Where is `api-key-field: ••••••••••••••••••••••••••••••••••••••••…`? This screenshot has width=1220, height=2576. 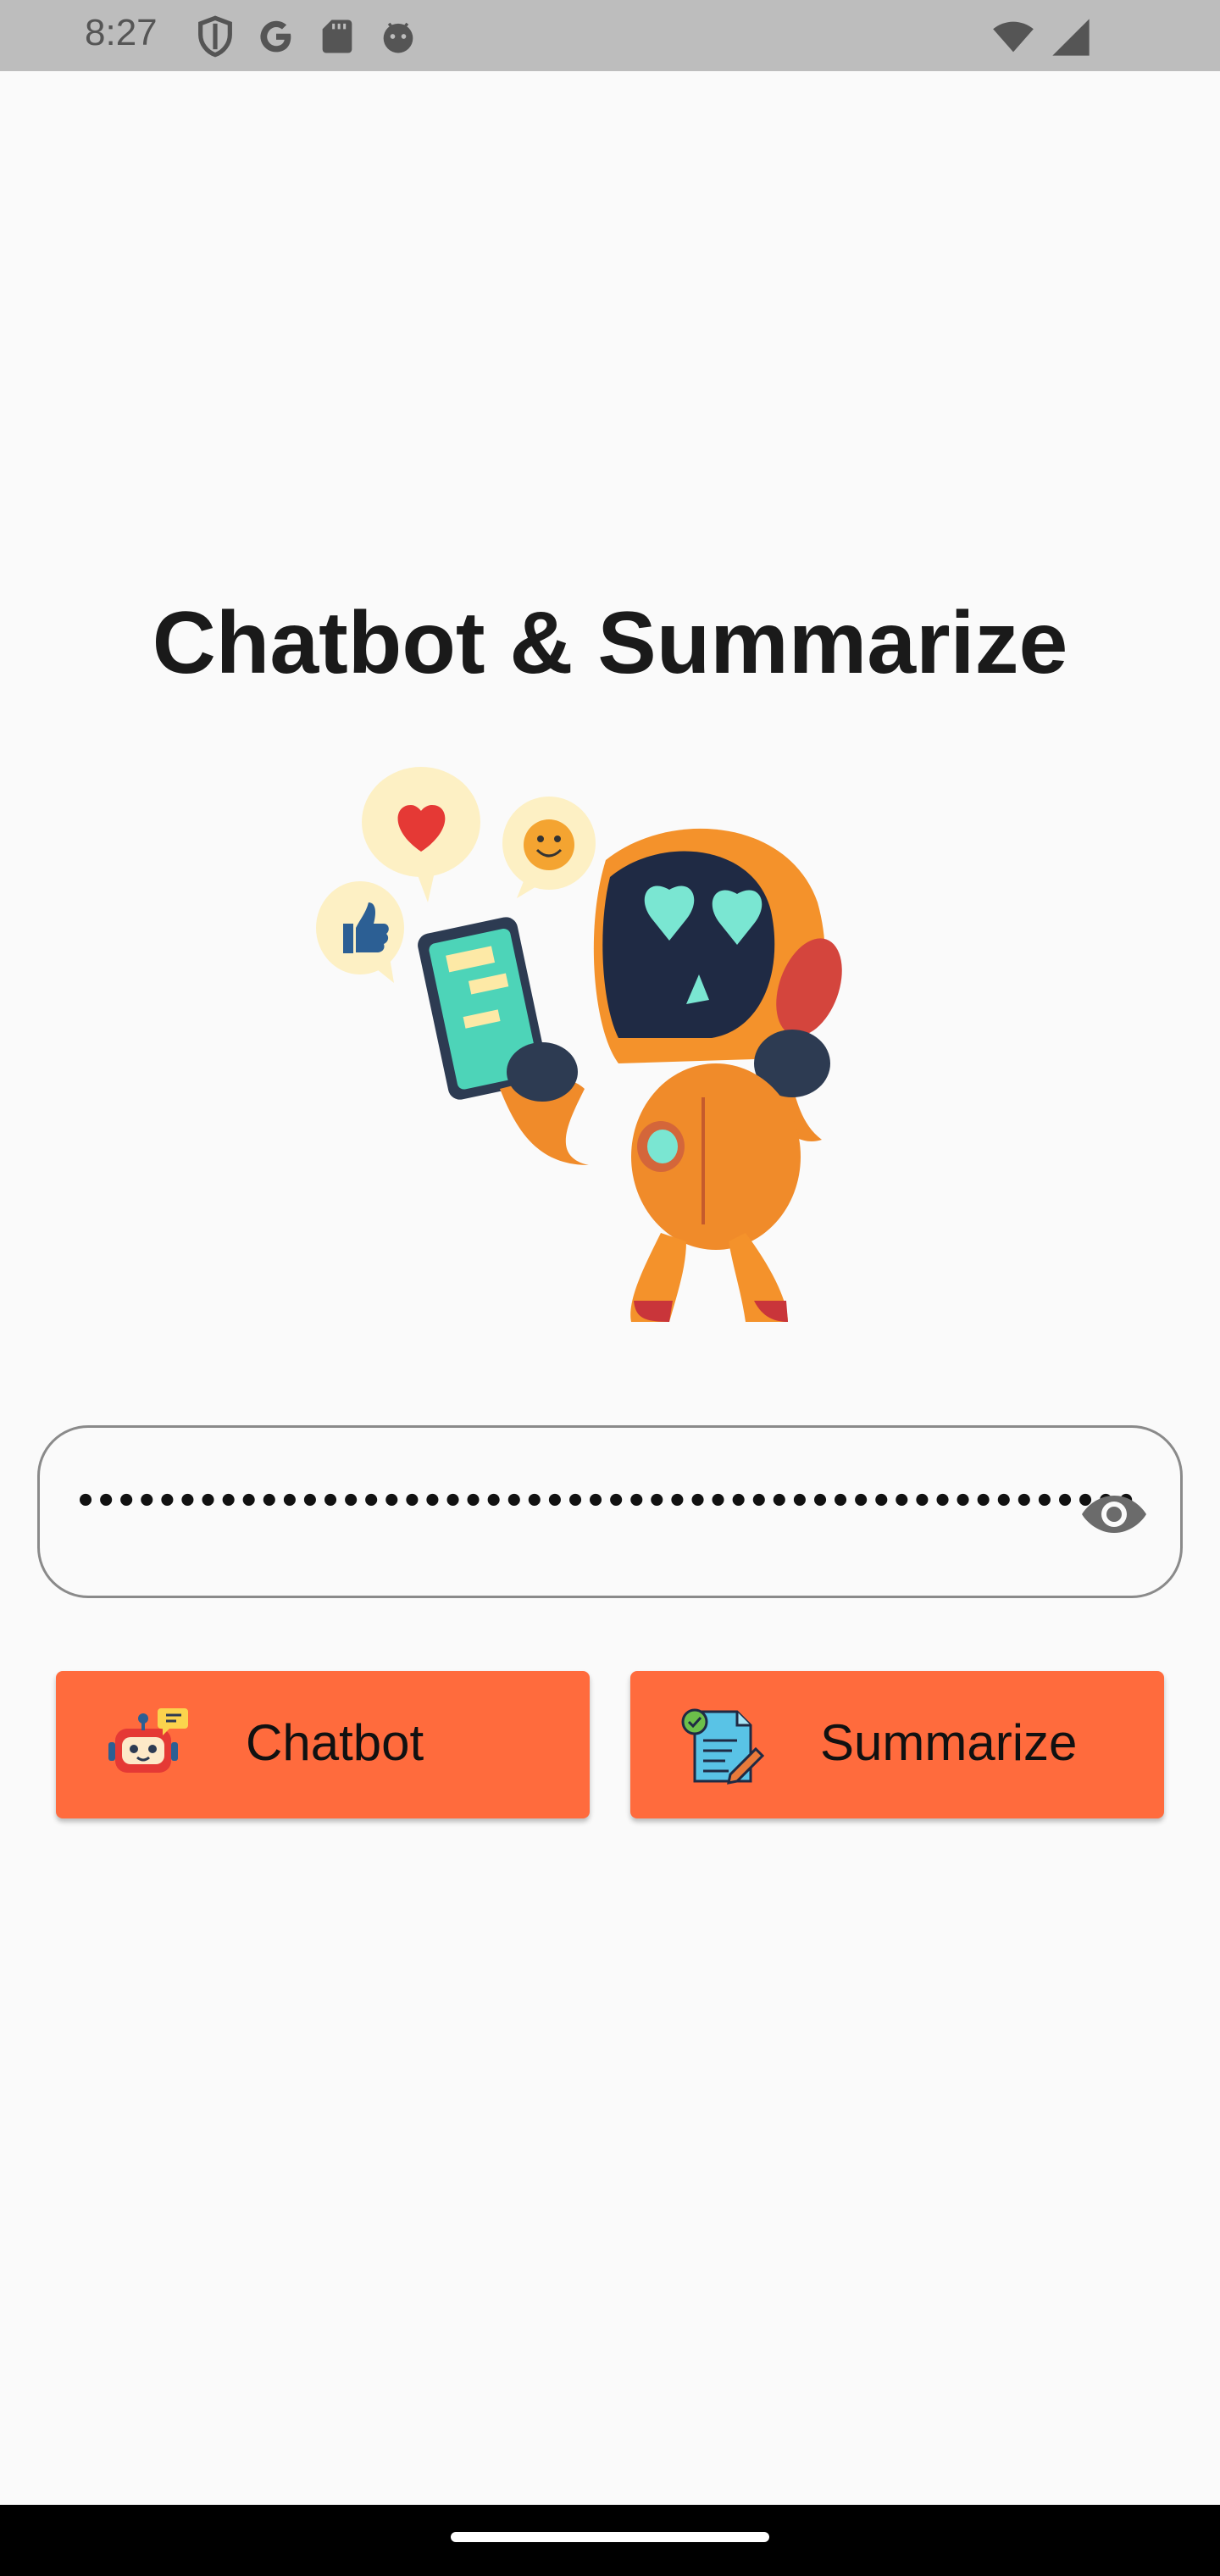
api-key-field: ••••••••••••••••••••••••••••••••••••••••… is located at coordinates (610, 1511).